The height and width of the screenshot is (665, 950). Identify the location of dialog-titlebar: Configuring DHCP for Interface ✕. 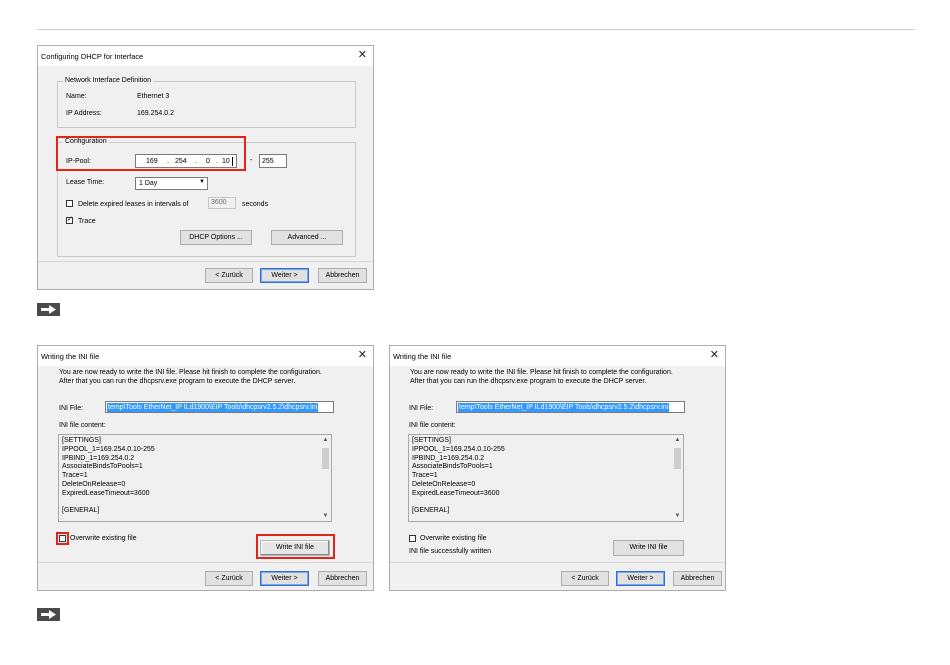
(205, 56).